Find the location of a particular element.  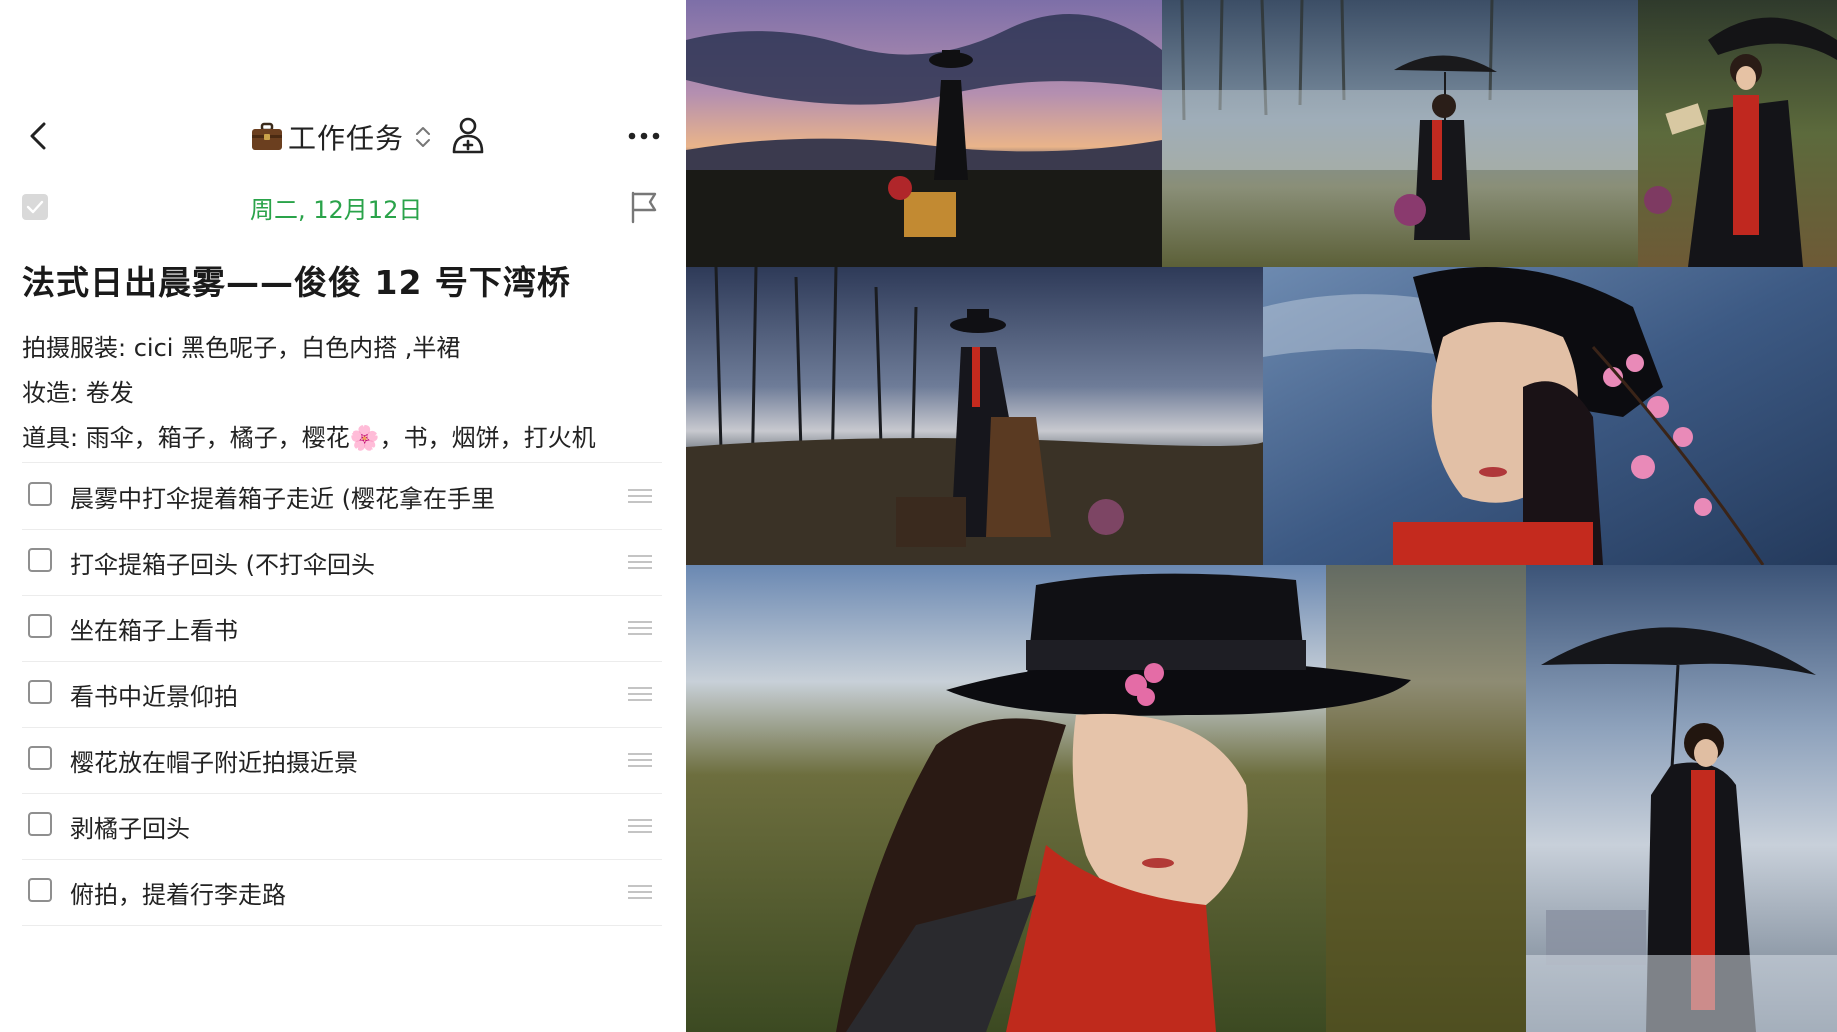

subtask-item: 晨雾中打伞提着箱子走近 (樱花拿在手里 is located at coordinates (342, 497).